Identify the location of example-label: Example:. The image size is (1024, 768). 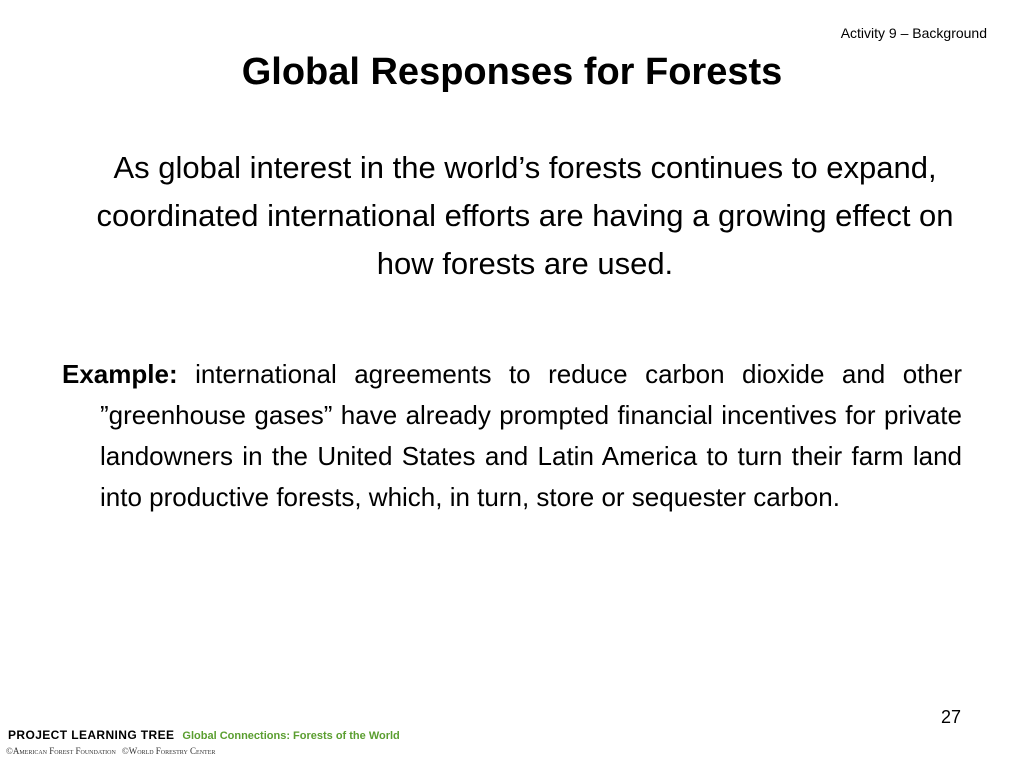
(120, 374).